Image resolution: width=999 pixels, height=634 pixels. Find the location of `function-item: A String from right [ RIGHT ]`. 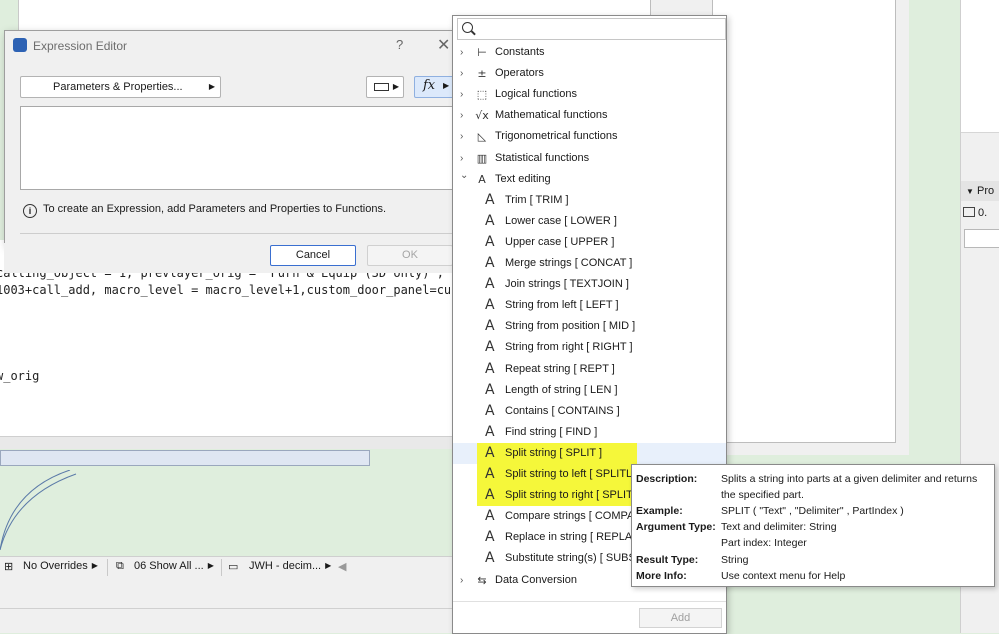

function-item: A String from right [ RIGHT ] is located at coordinates (589, 347).